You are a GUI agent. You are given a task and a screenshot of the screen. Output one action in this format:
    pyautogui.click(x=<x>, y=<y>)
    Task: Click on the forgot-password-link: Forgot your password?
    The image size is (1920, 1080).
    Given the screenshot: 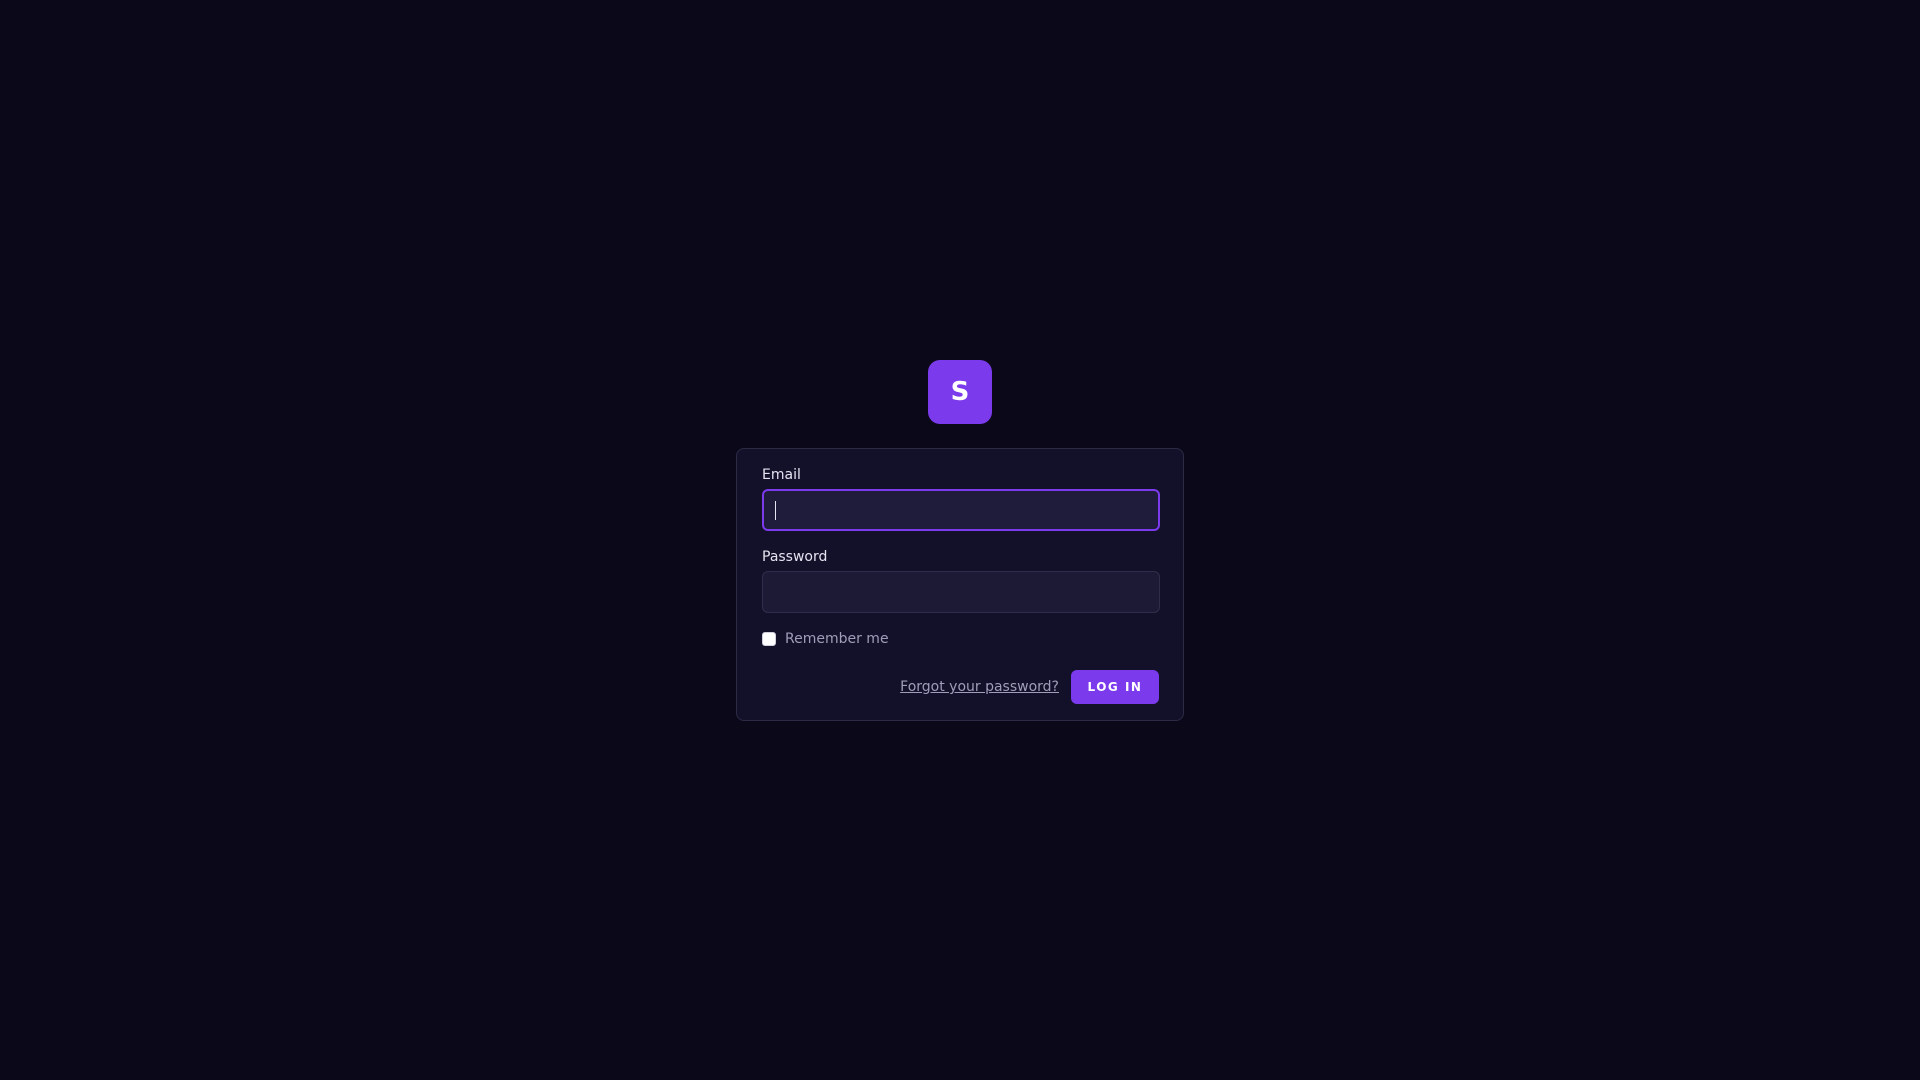 What is the action you would take?
    pyautogui.click(x=979, y=687)
    